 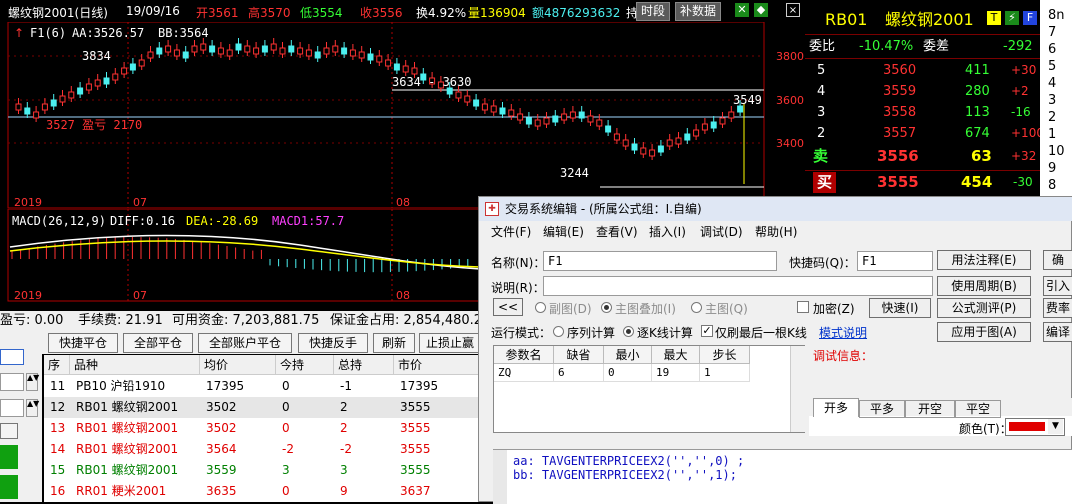 I want to click on param-col-header: 最小, so click(x=628, y=355).